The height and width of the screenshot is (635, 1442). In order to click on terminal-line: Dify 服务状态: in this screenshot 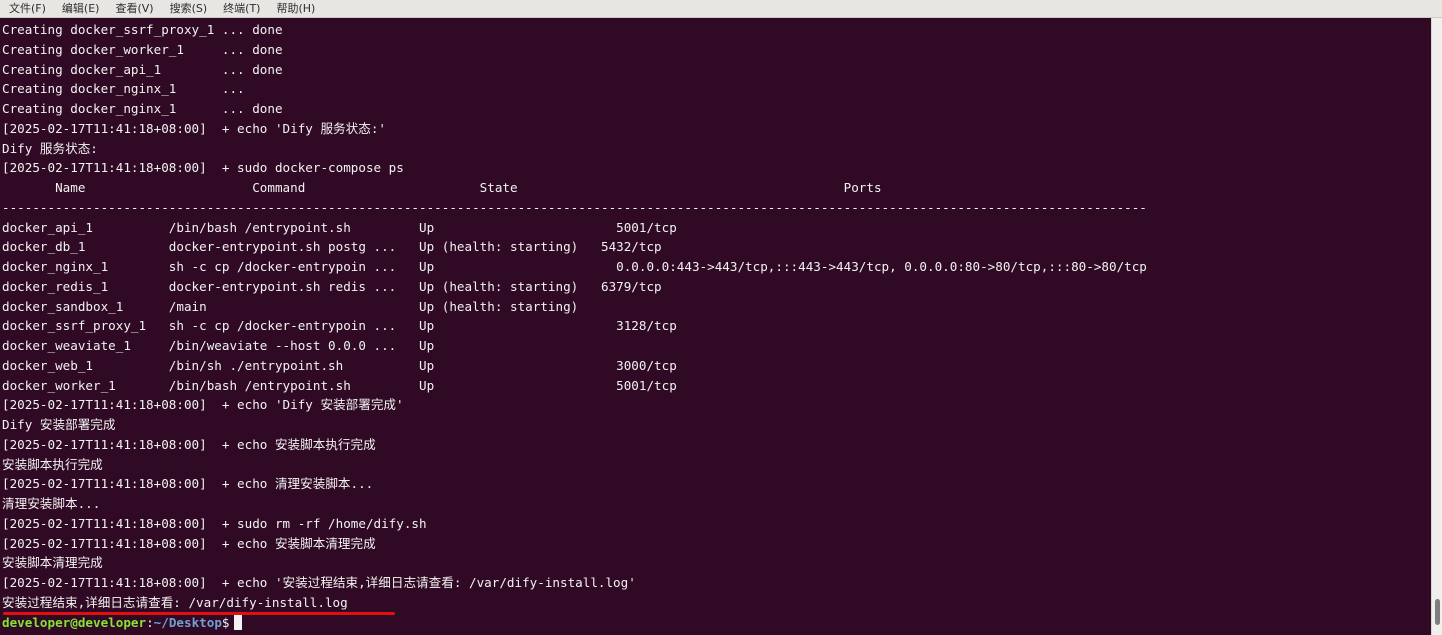, I will do `click(50, 148)`.